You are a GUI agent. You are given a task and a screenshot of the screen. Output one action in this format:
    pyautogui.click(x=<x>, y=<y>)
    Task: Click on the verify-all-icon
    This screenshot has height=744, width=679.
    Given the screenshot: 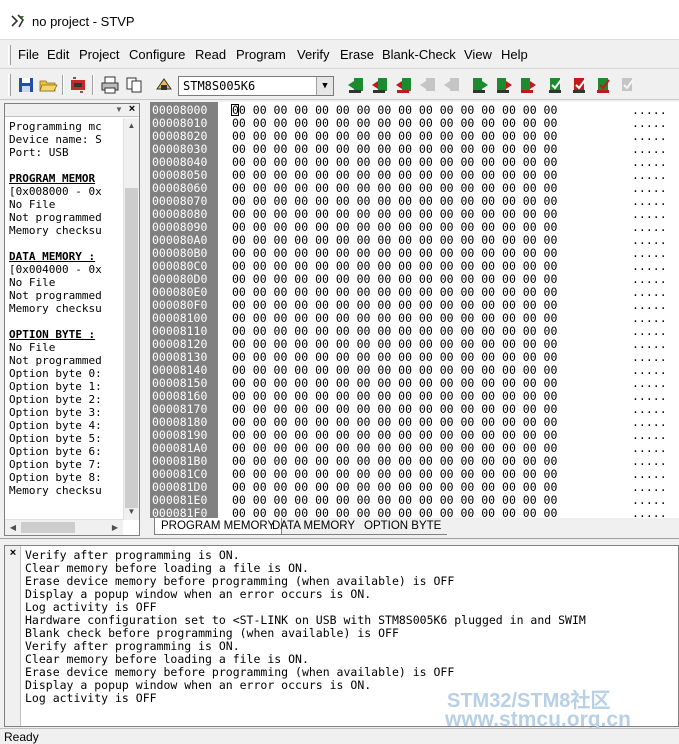 What is the action you would take?
    pyautogui.click(x=556, y=85)
    